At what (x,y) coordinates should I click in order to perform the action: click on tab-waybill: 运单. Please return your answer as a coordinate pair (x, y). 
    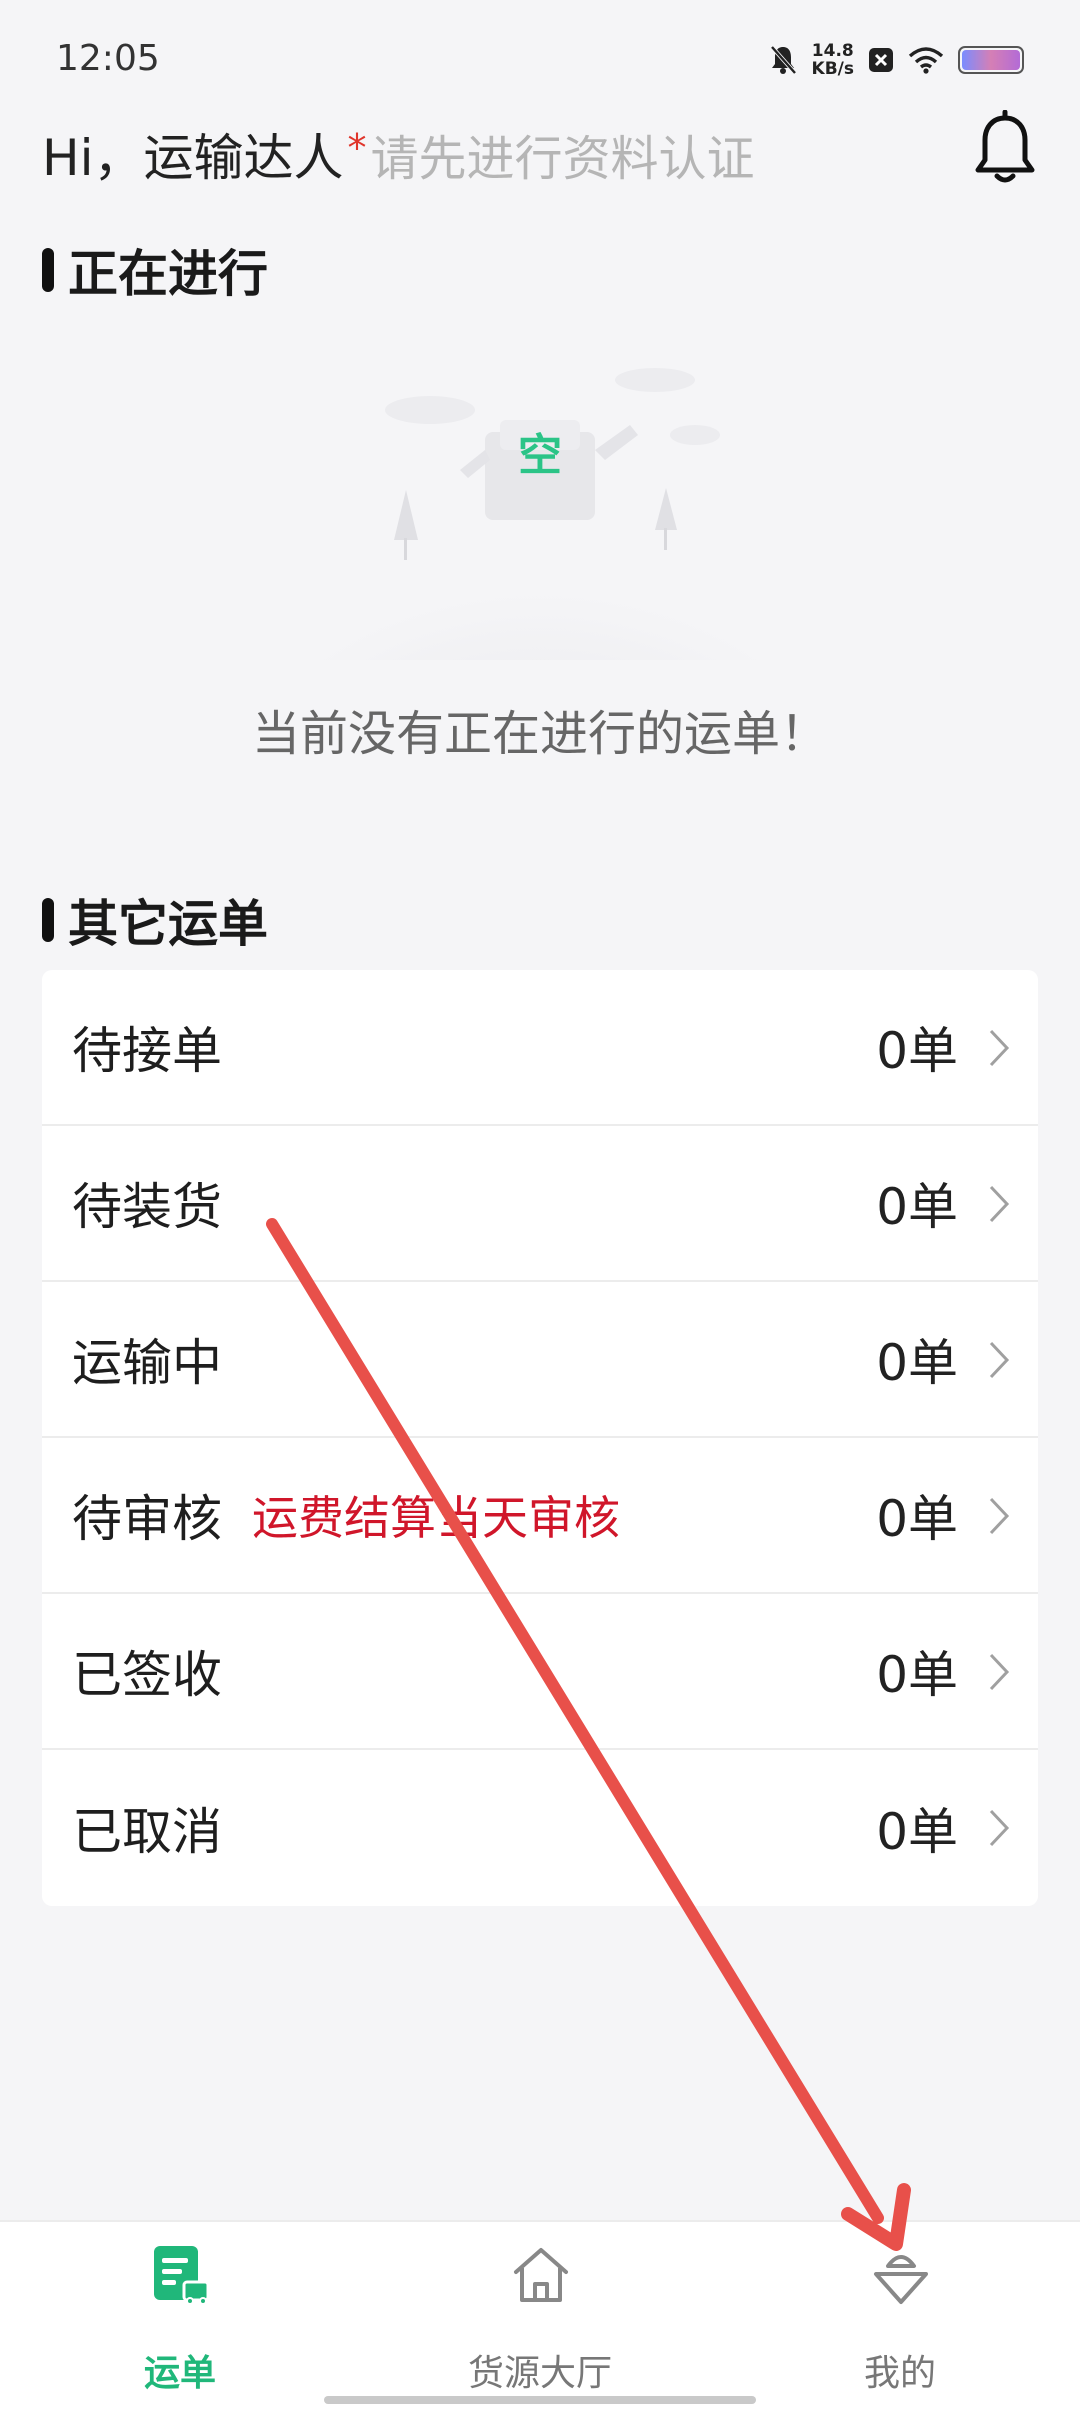
    Looking at the image, I should click on (180, 2316).